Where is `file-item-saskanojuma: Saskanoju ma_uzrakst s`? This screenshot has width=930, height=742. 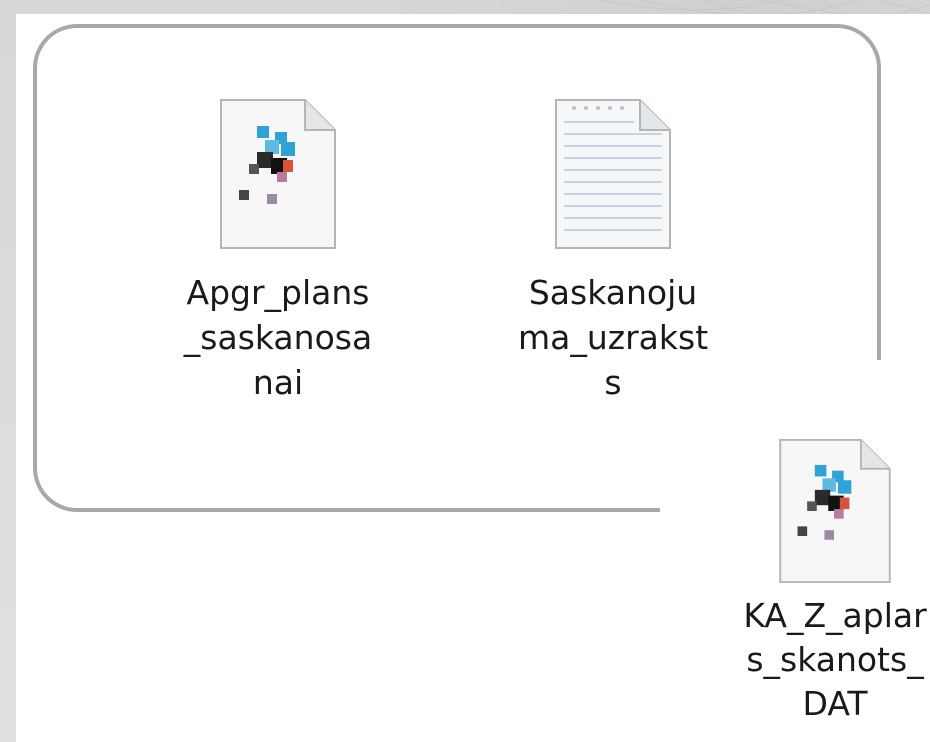
file-item-saskanojuma: Saskanoju ma_uzrakst s is located at coordinates (613, 251).